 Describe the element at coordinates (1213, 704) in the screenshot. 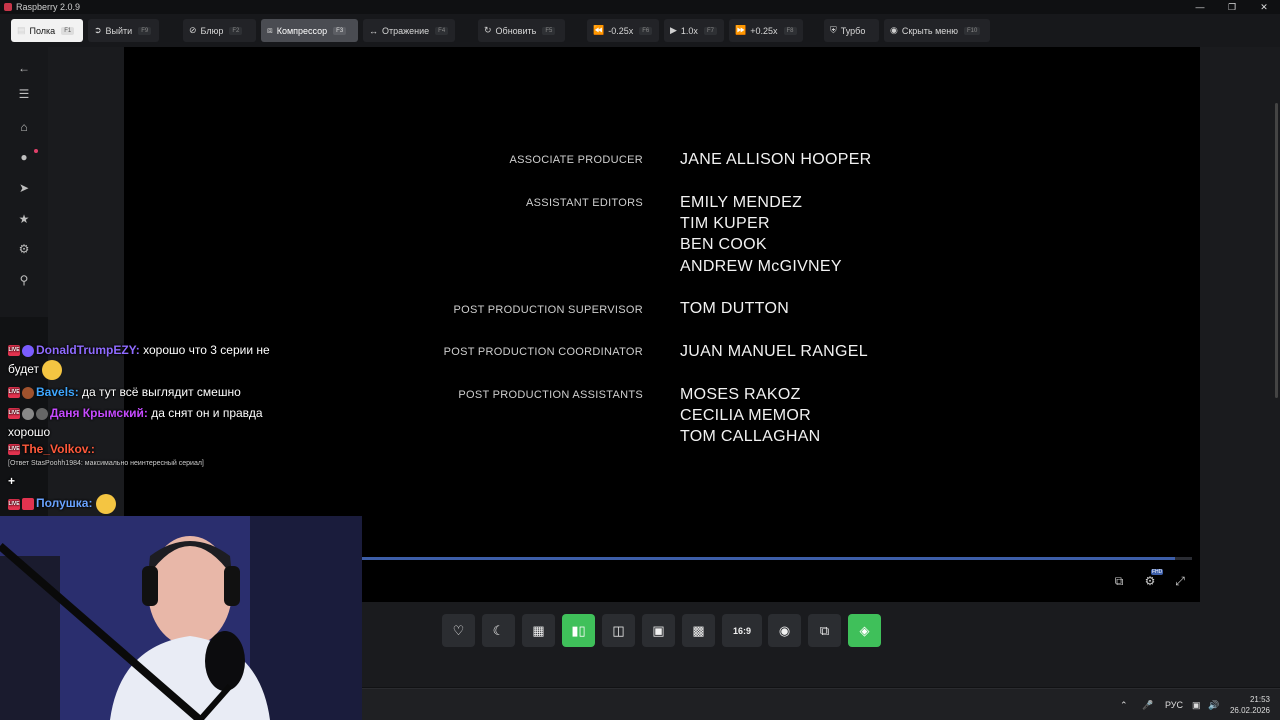

I see `volume-icon: 🔊` at that location.